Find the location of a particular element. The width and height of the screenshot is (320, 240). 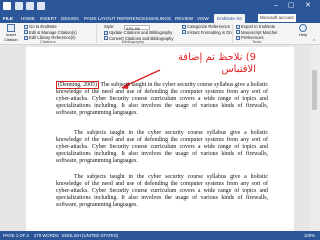

export-endnote-label: Export to EndNote is located at coordinates (258, 26).